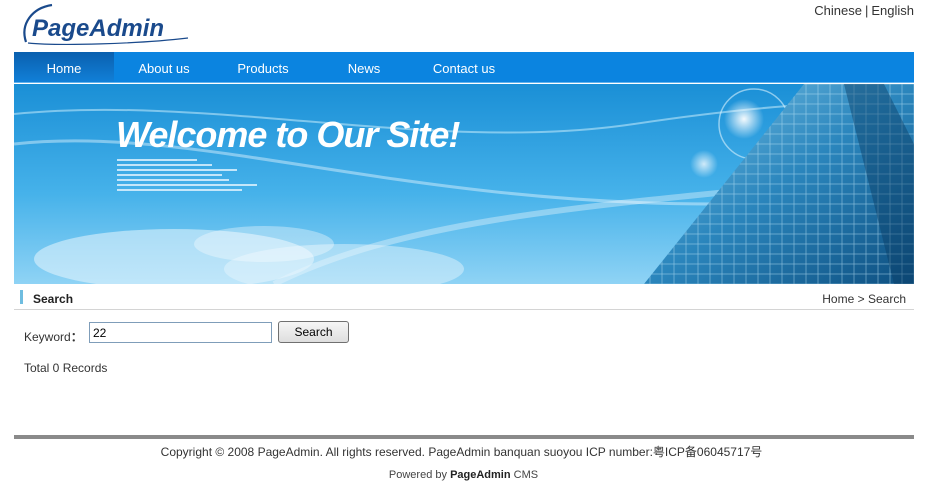 The height and width of the screenshot is (493, 933). I want to click on breadcrumb: Home > Search, so click(864, 299).